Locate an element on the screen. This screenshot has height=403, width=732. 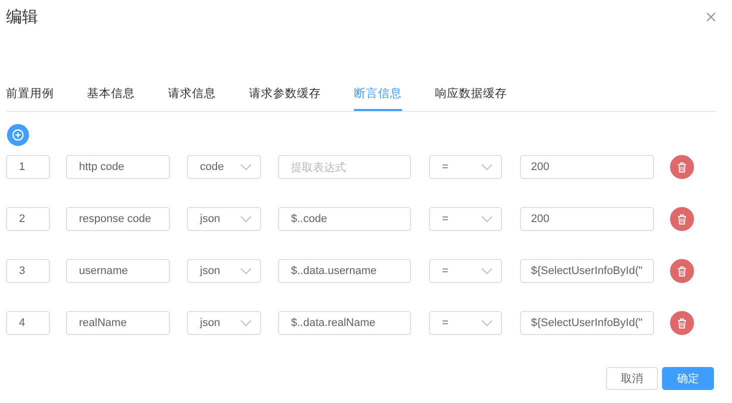
name-field: realName is located at coordinates (118, 323).